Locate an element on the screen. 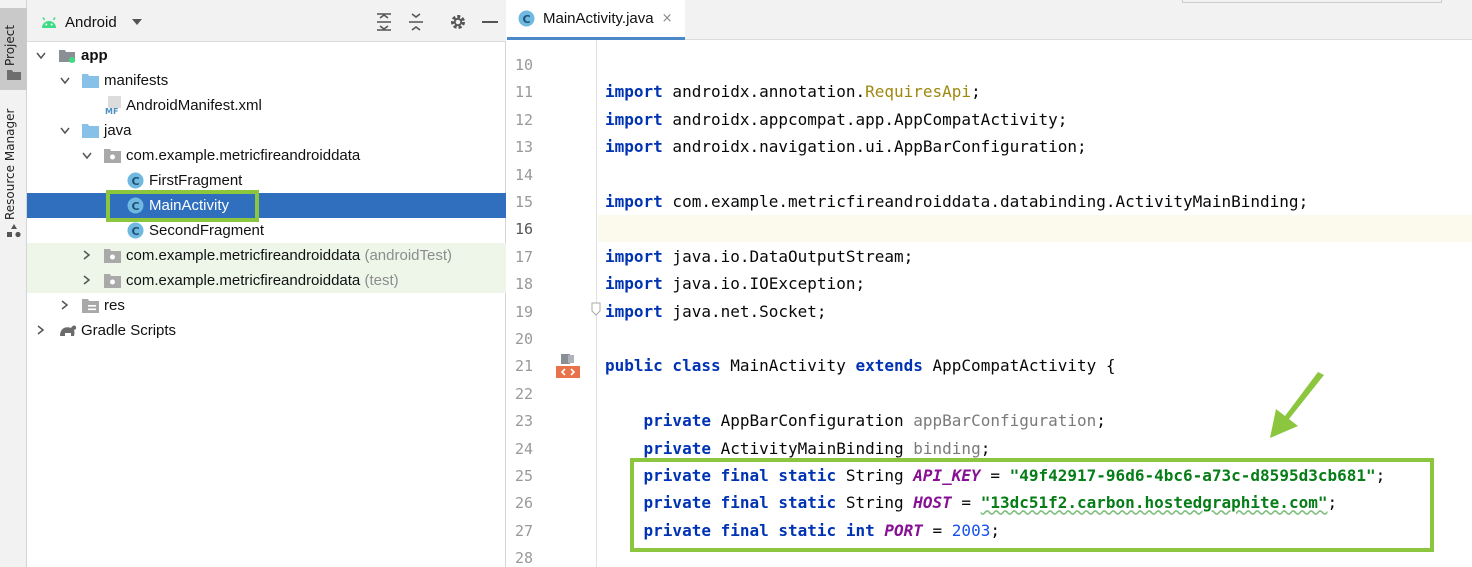 Image resolution: width=1472 pixels, height=567 pixels. tab-mainactivity-java: C MainActivity.java × is located at coordinates (596, 20).